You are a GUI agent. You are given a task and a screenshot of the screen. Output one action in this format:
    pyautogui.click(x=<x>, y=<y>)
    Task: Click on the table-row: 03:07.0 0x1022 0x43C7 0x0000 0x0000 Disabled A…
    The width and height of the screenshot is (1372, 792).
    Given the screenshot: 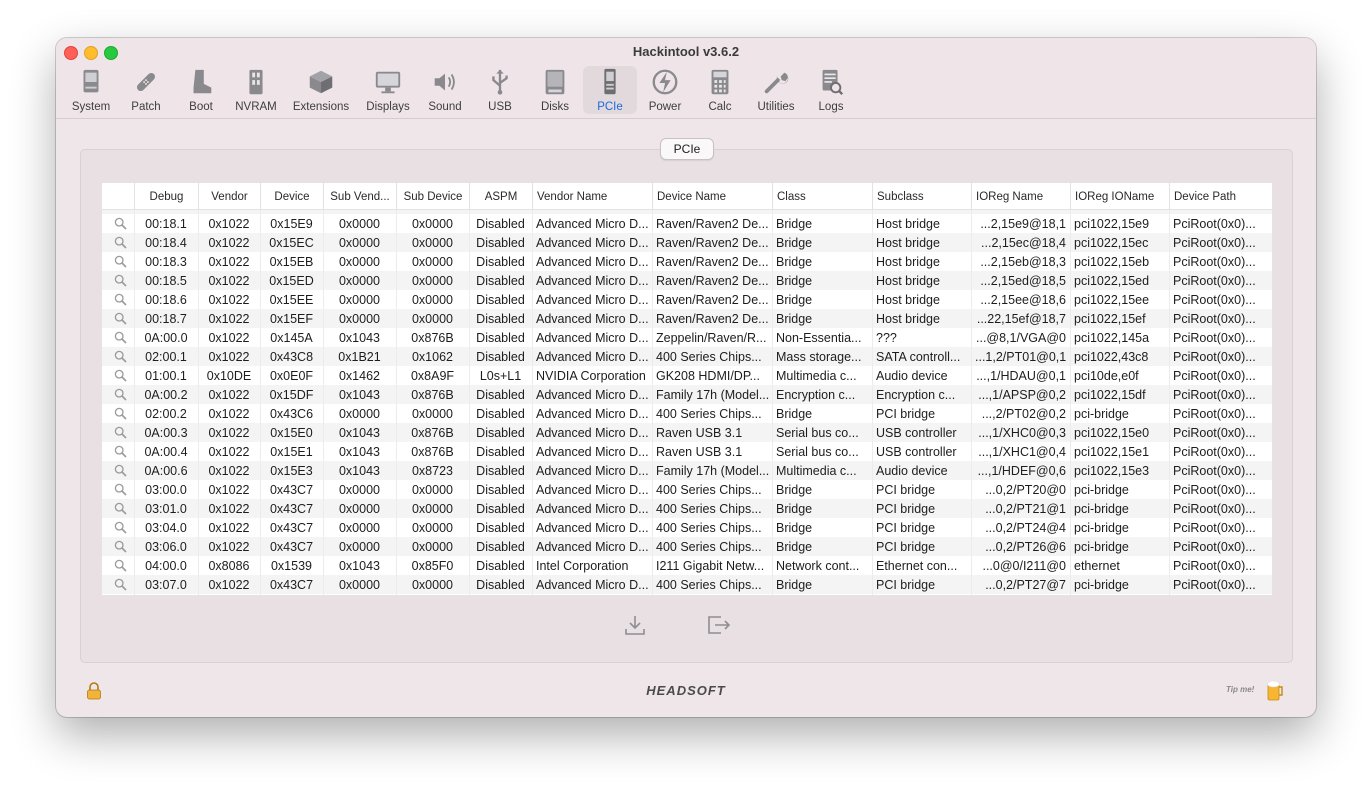 What is the action you would take?
    pyautogui.click(x=687, y=584)
    